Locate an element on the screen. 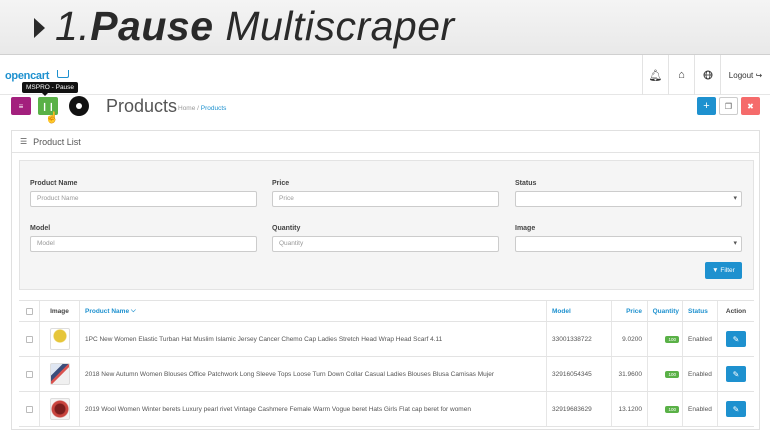  copy-icon: ❐ is located at coordinates (728, 106).